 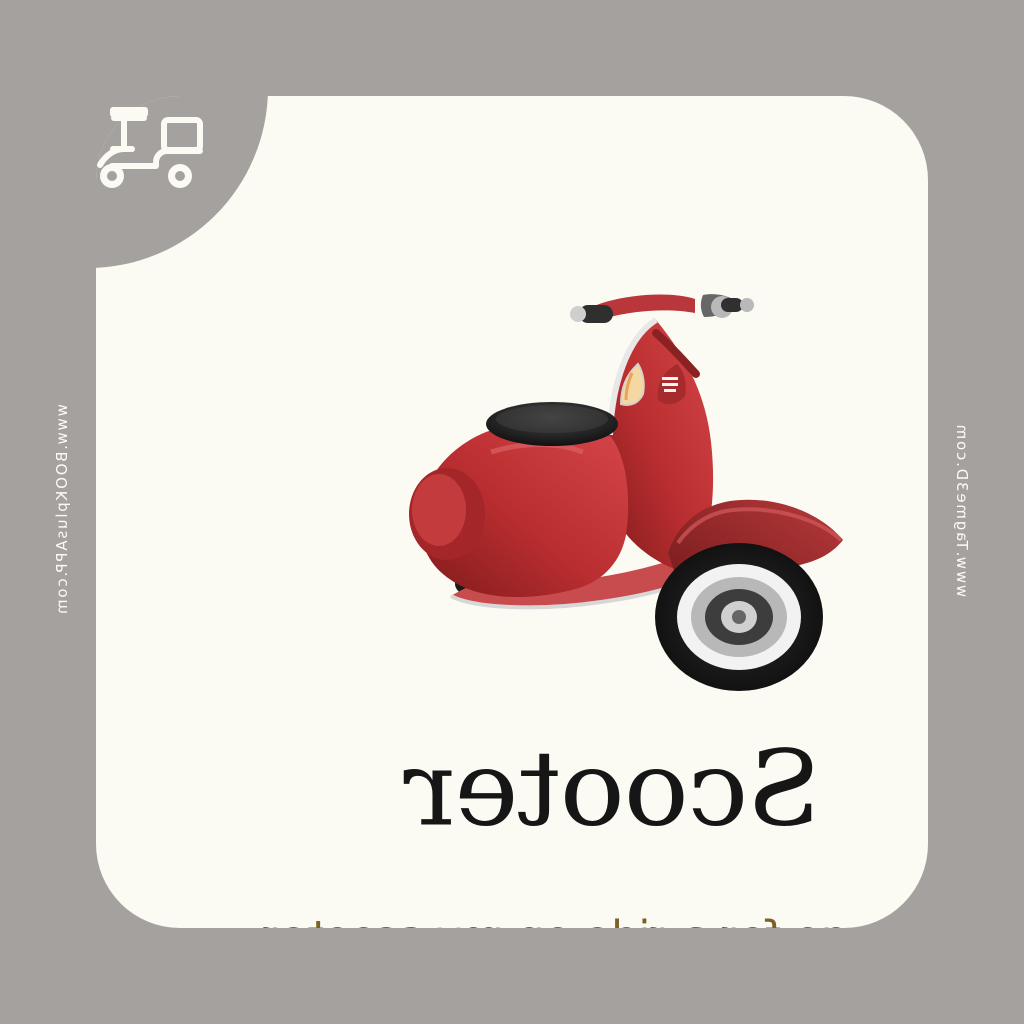 I want to click on handlebar, so click(x=662, y=308).